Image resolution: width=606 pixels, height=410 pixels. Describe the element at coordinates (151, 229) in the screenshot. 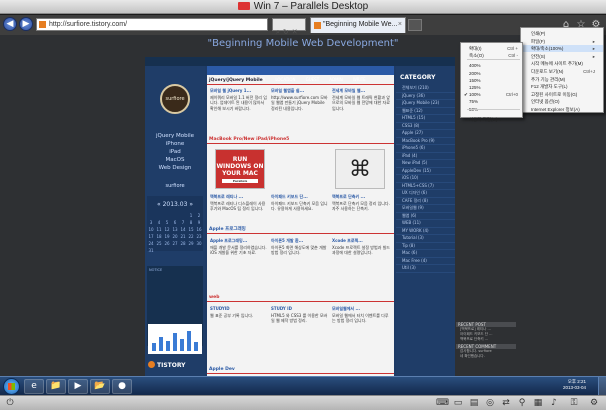

I see `calendar-day: 10` at that location.